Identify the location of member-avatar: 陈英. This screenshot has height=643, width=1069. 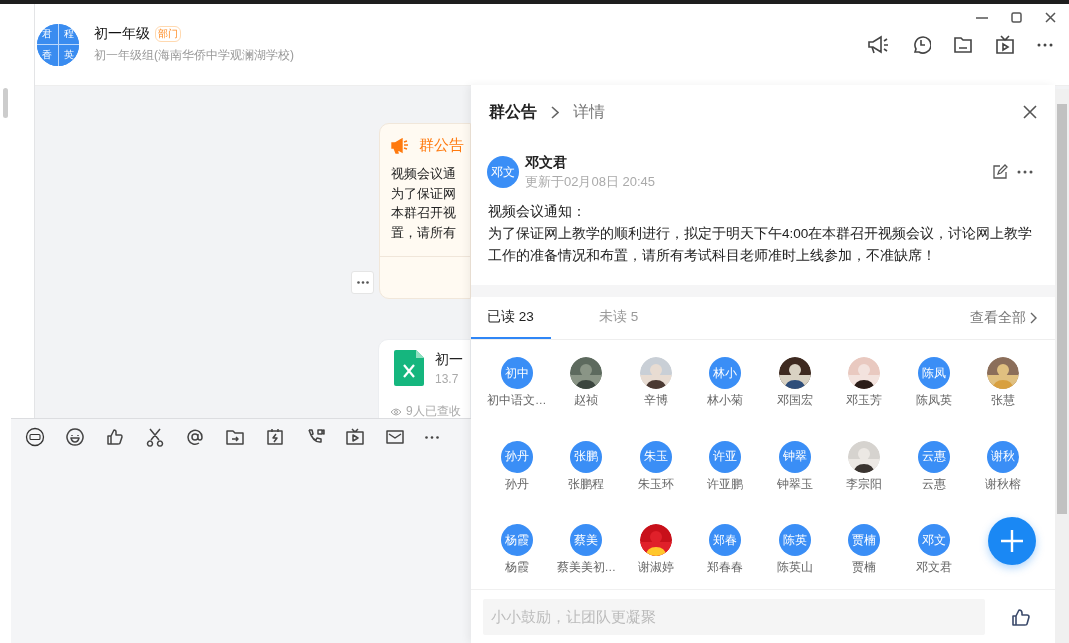
(794, 540).